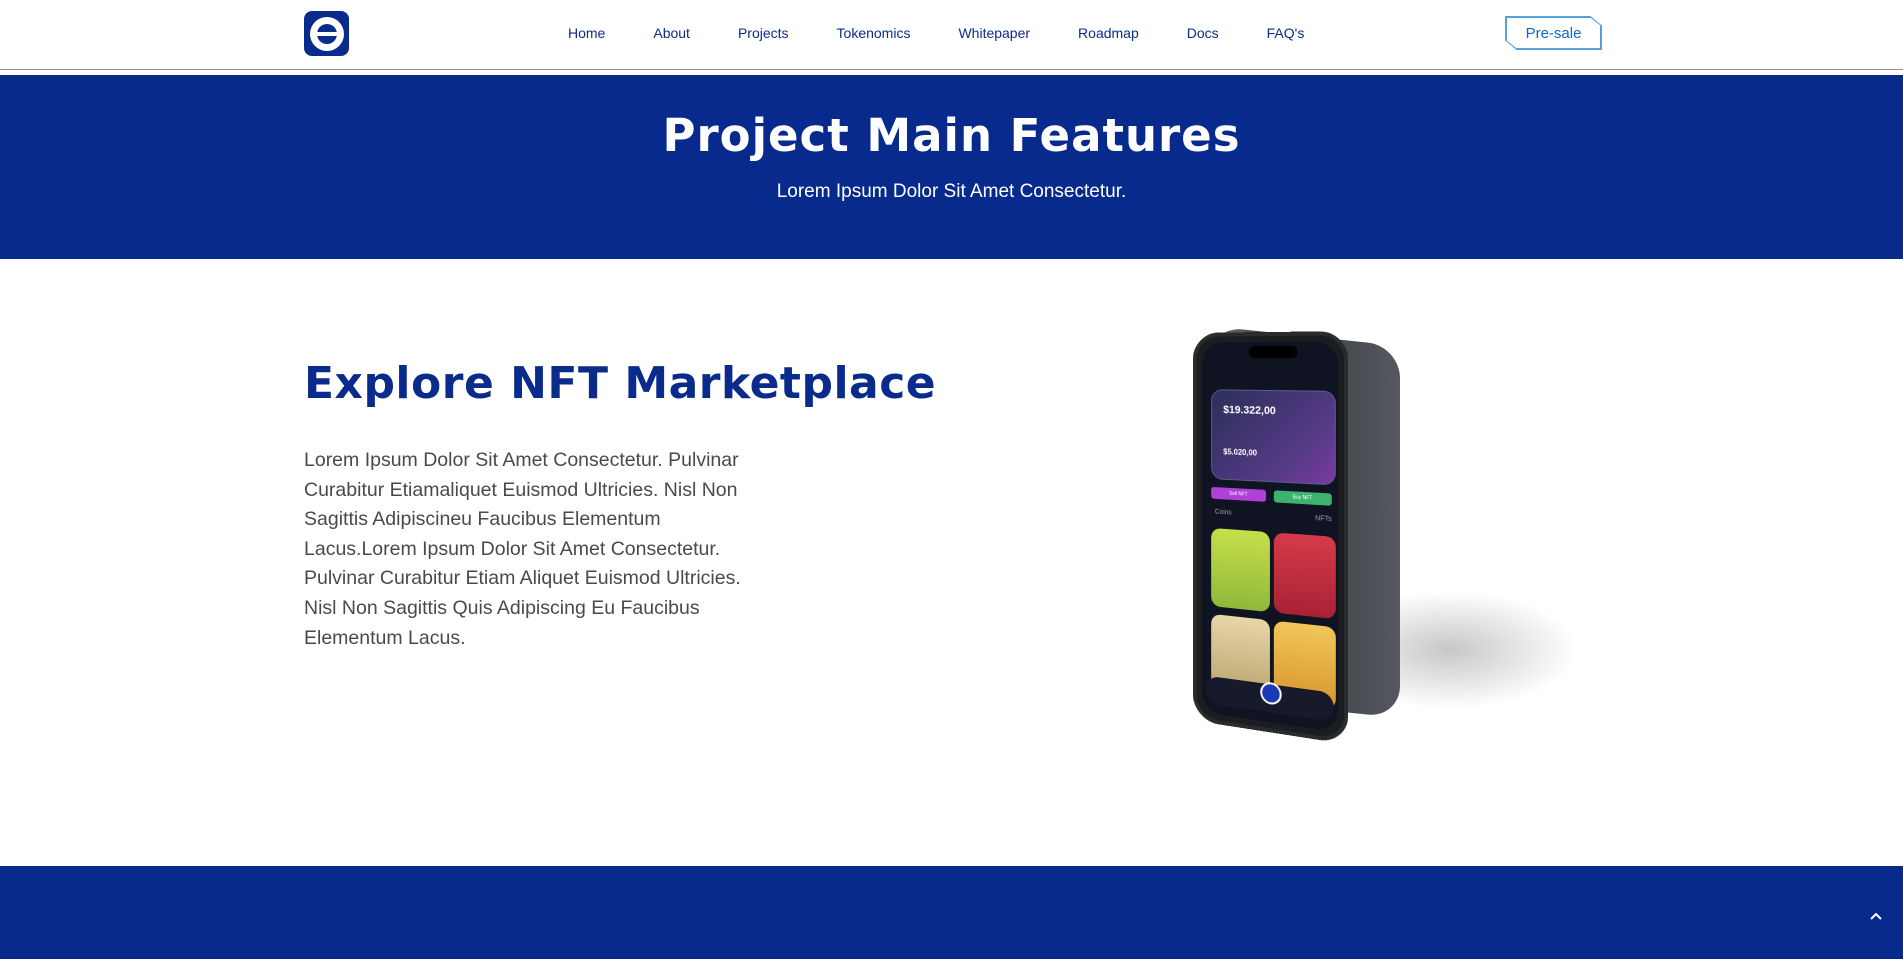 Image resolution: width=1903 pixels, height=959 pixels. Describe the element at coordinates (951, 191) in the screenshot. I see `banner-subtitle: Lorem Ipsum Dolor Sit Amet Consectetur.` at that location.